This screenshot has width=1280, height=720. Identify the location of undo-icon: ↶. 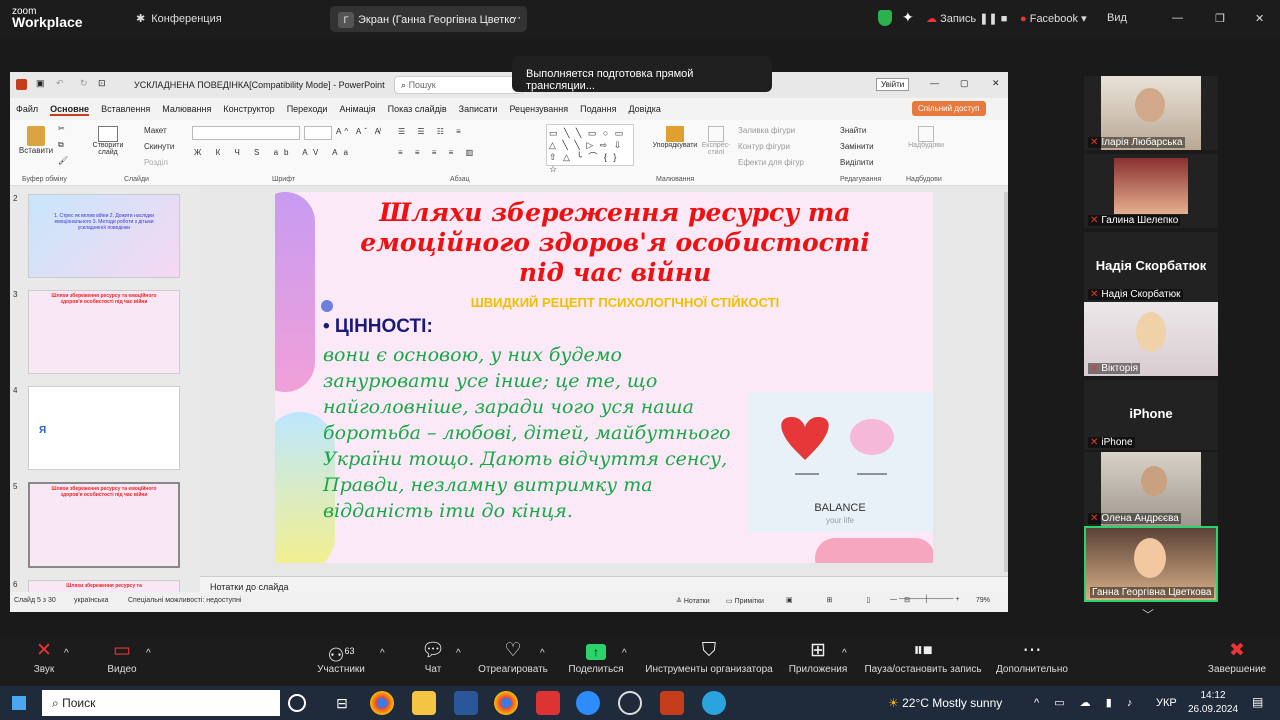
(60, 83).